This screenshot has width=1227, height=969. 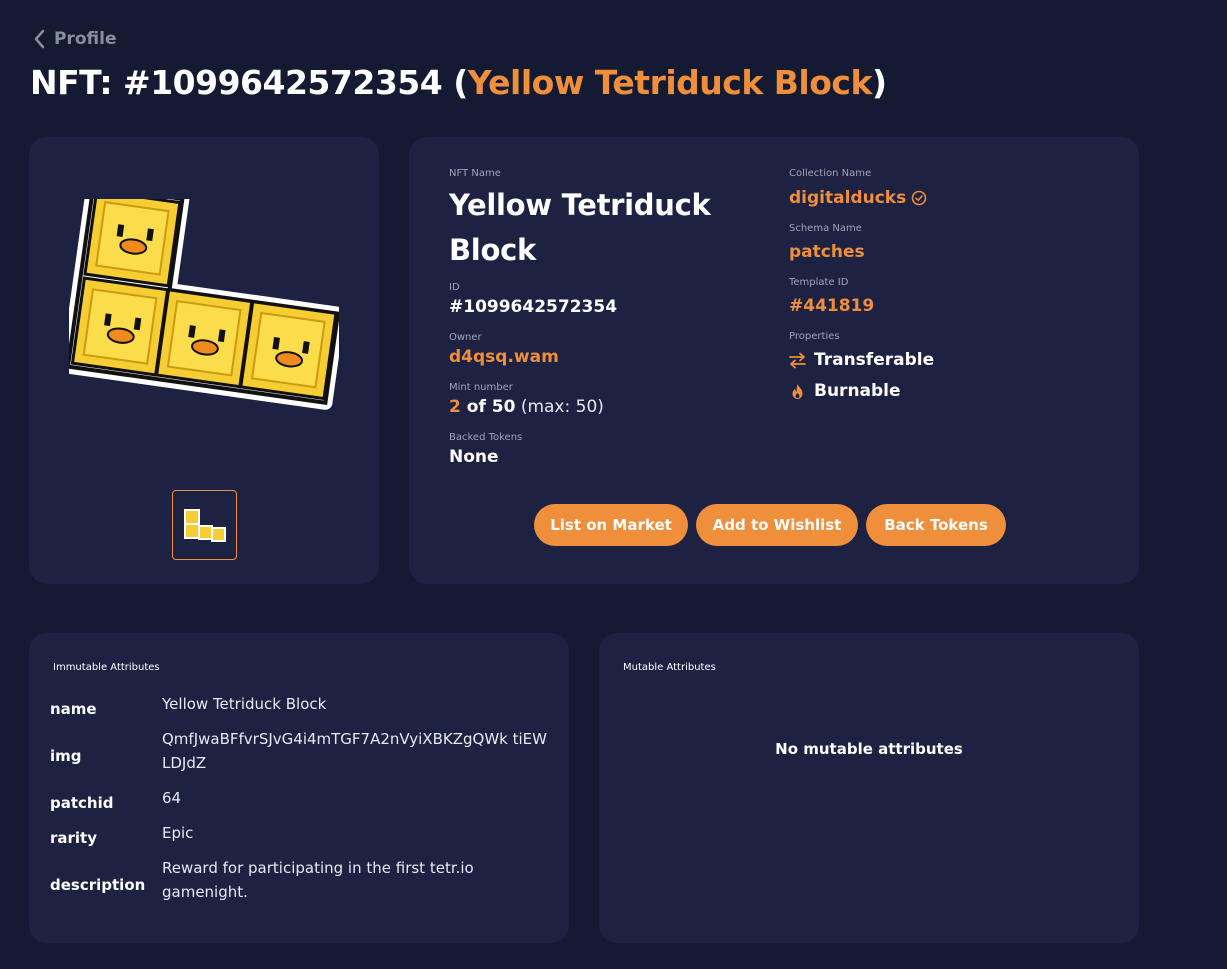 What do you see at coordinates (814, 336) in the screenshot?
I see `properties-label: Properties` at bounding box center [814, 336].